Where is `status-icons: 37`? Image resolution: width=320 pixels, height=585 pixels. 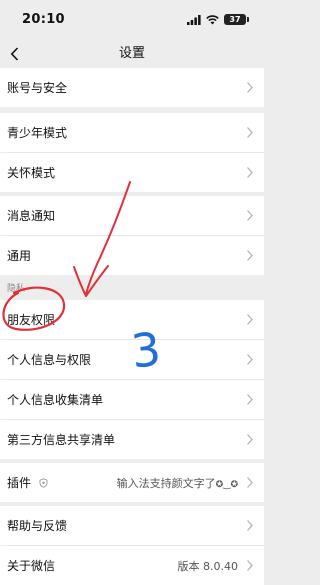 status-icons: 37 is located at coordinates (218, 19).